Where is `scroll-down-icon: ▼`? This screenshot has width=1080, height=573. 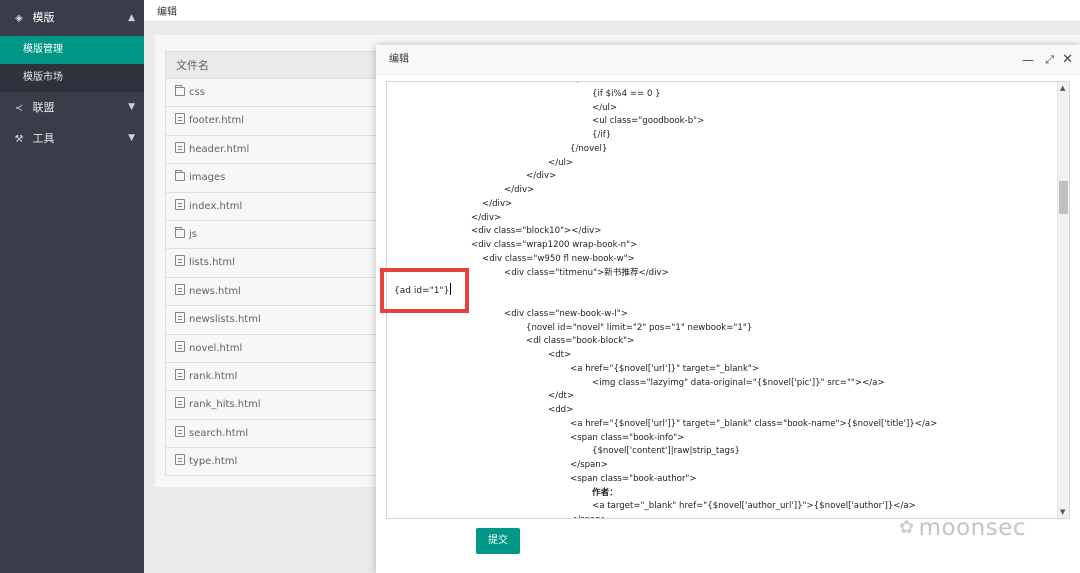 scroll-down-icon: ▼ is located at coordinates (1062, 512).